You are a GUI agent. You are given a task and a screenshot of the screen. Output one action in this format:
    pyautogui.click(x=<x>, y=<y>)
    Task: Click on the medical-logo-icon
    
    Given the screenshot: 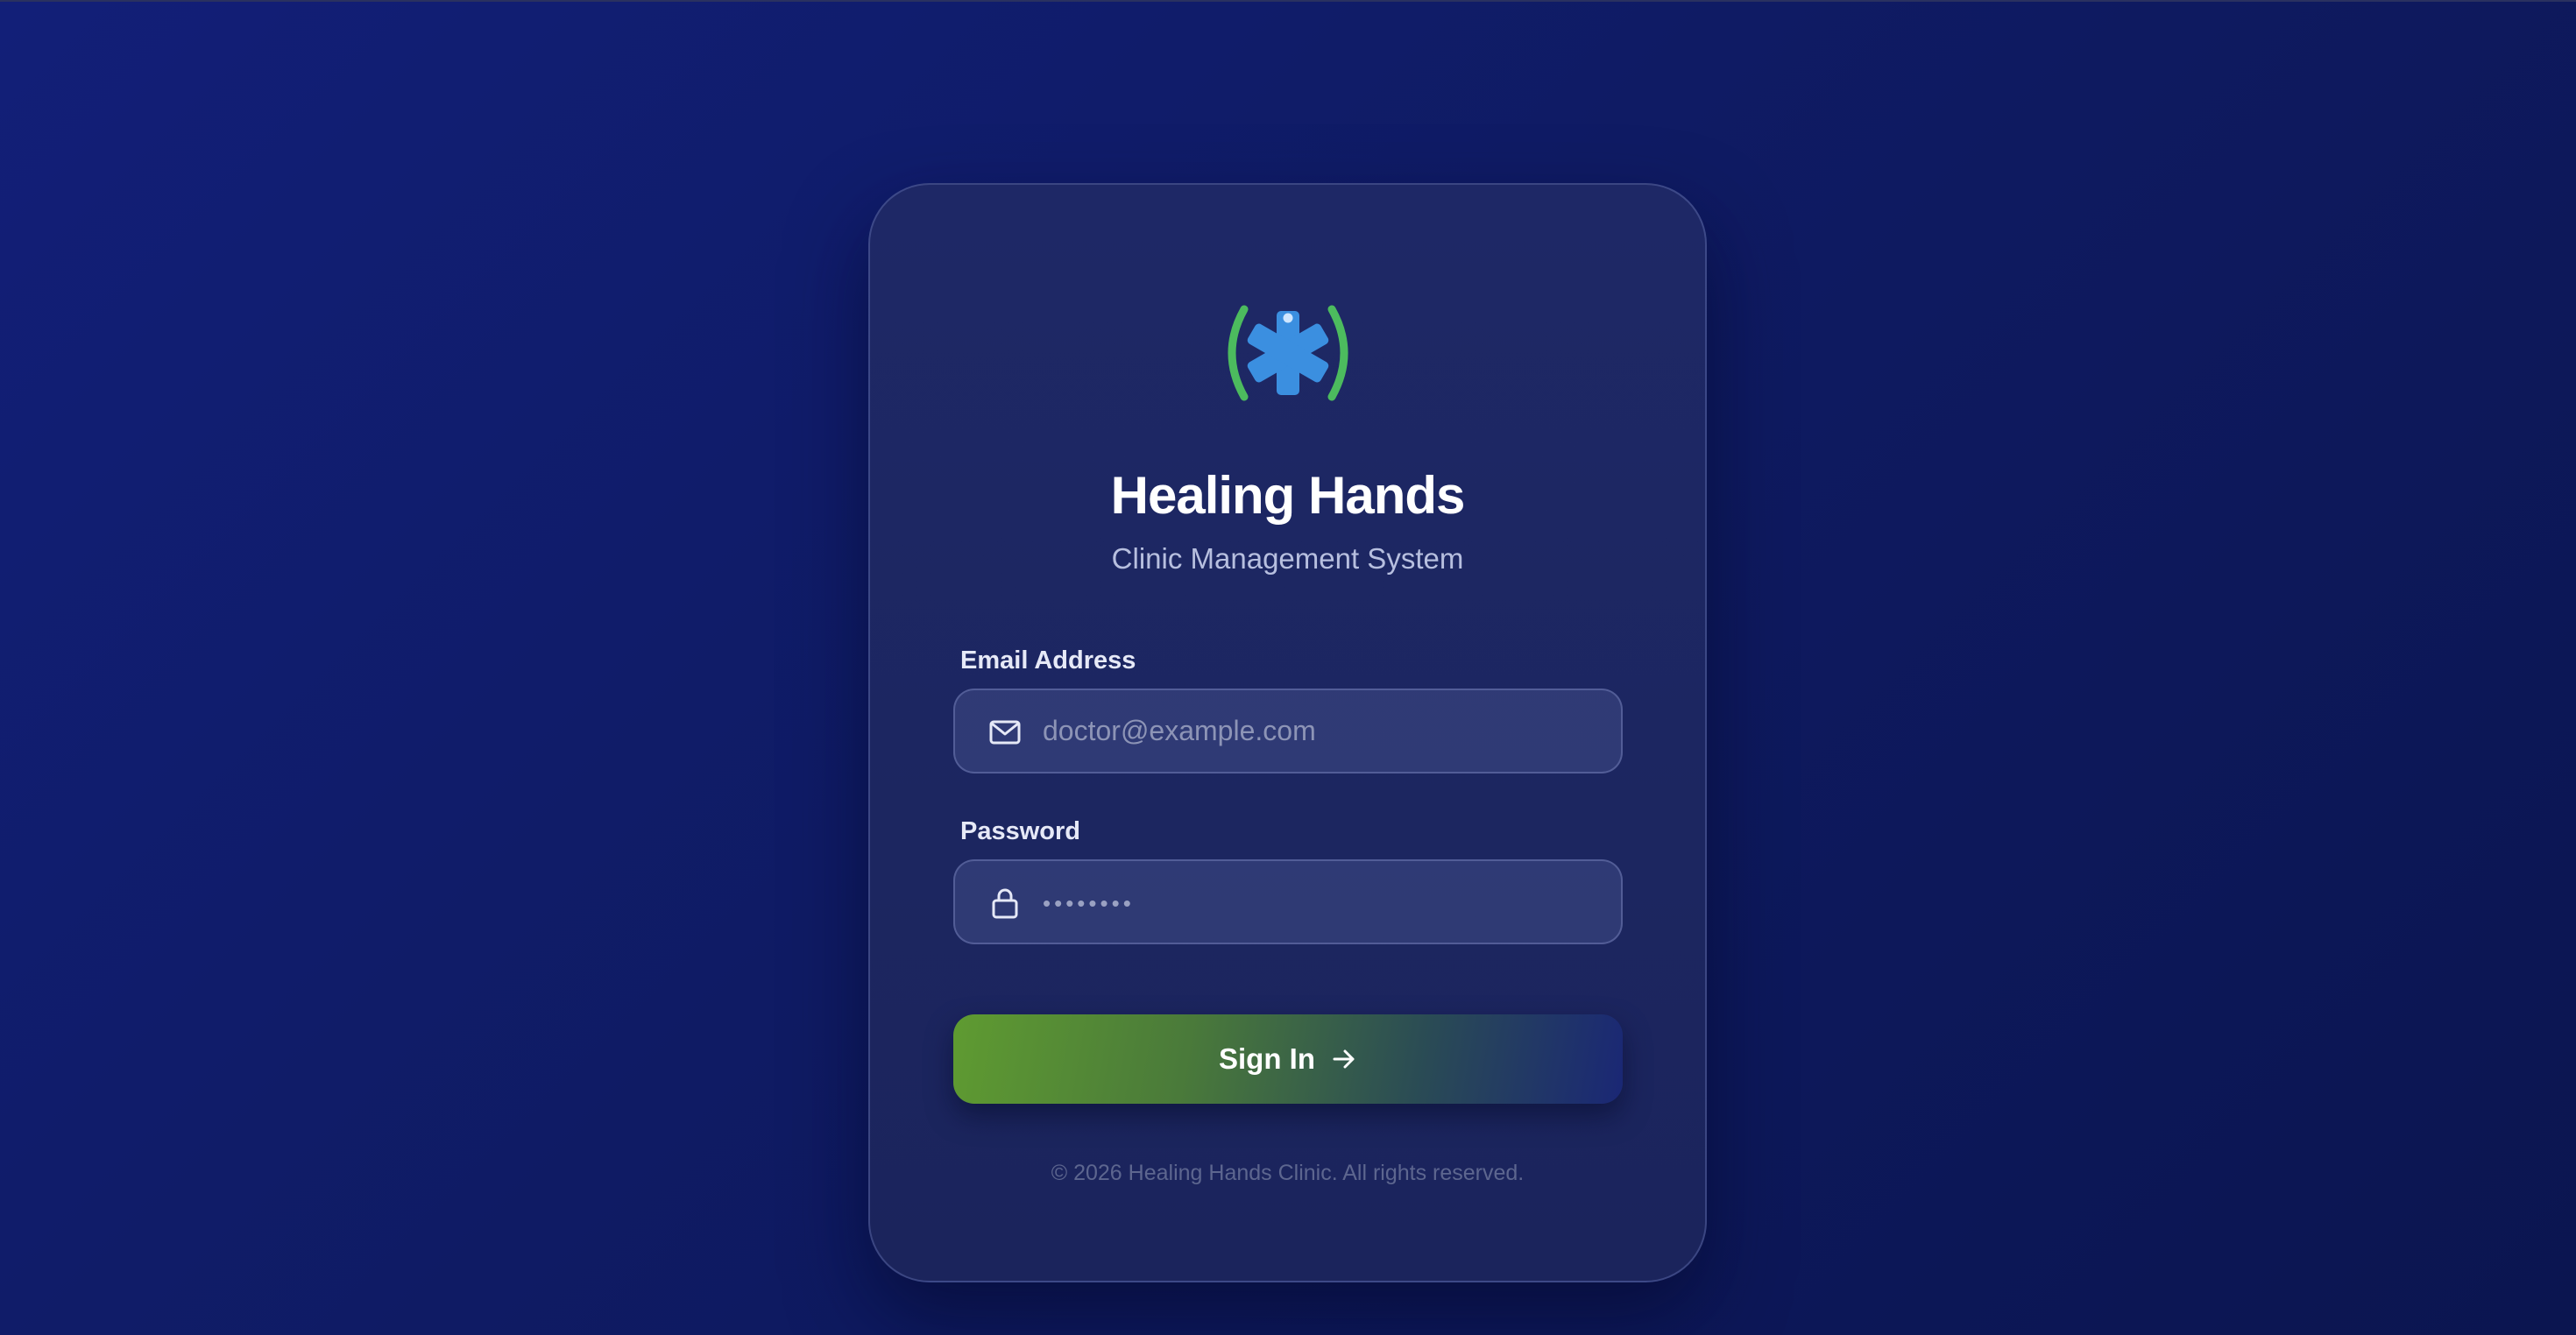 What is the action you would take?
    pyautogui.click(x=1288, y=353)
    